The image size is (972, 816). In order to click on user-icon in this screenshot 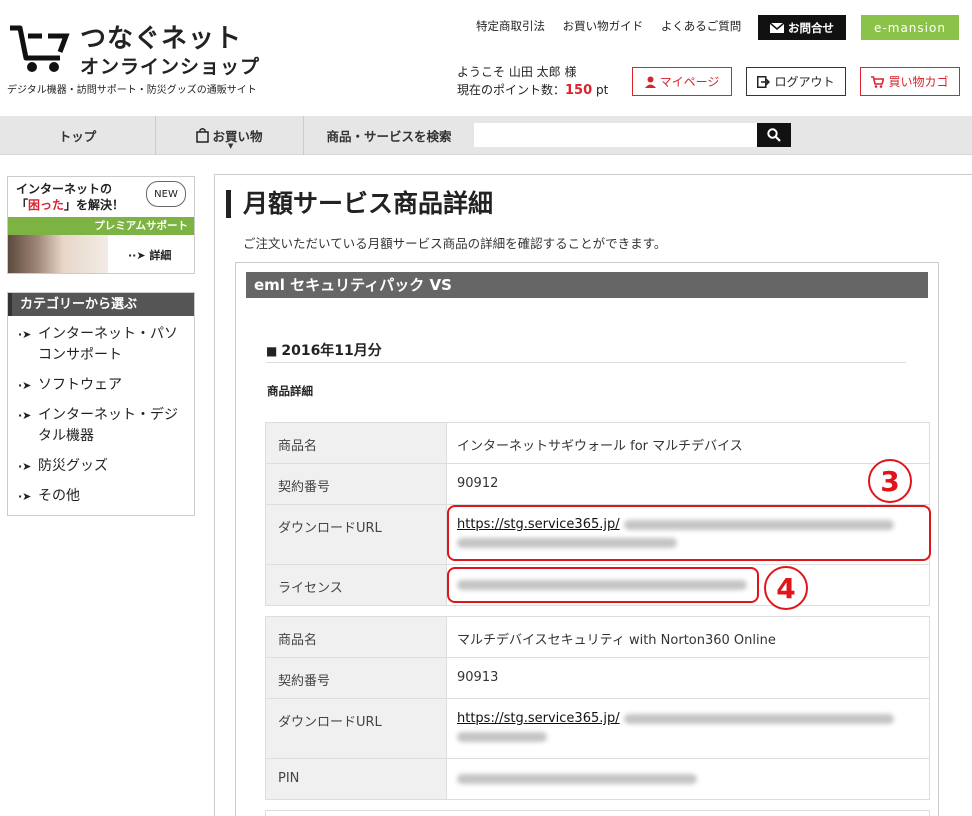, I will do `click(650, 82)`.